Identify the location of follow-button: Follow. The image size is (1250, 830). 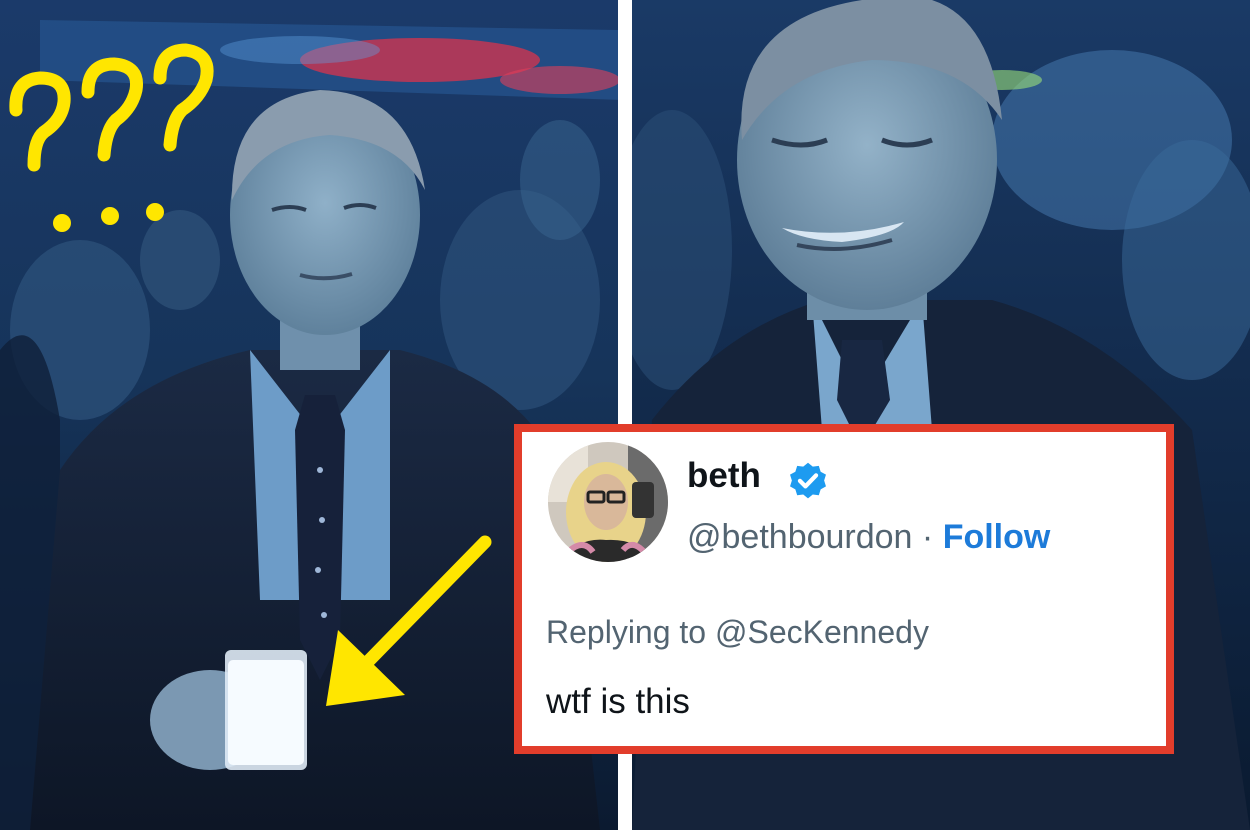
(997, 537).